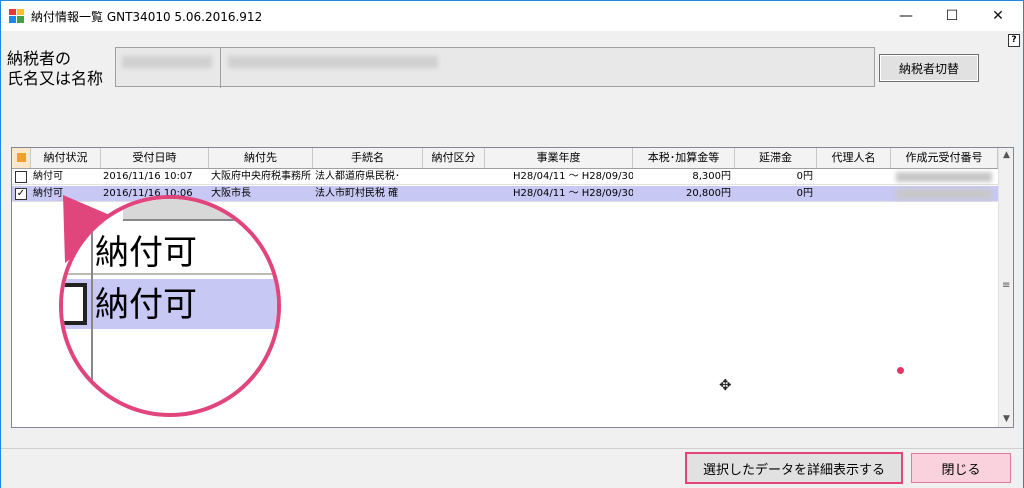 Image resolution: width=1024 pixels, height=488 pixels. What do you see at coordinates (148, 176) in the screenshot?
I see `cell-received: 2016/11/16 10:07` at bounding box center [148, 176].